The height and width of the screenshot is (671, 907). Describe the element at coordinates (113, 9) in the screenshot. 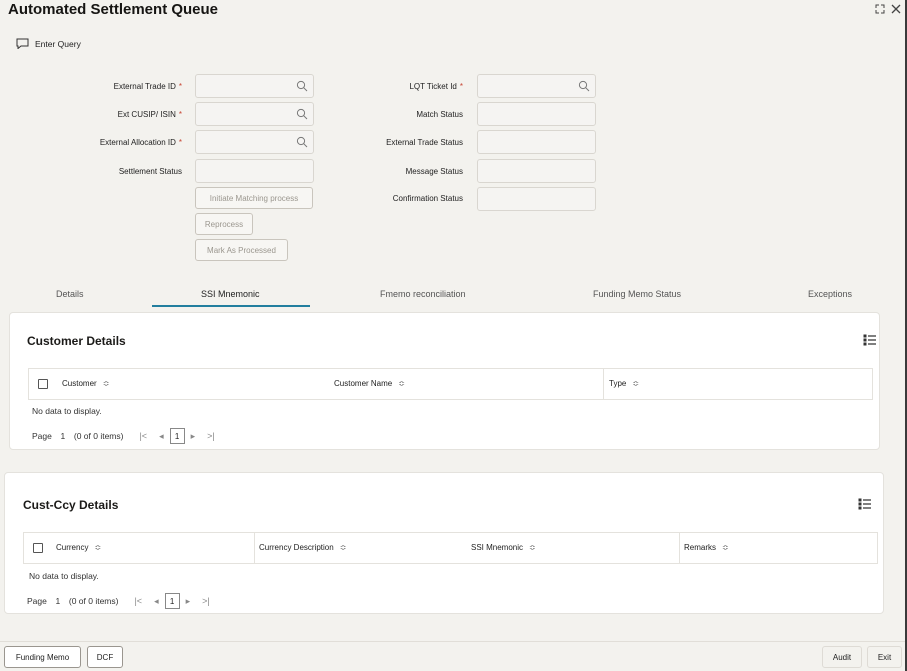

I see `page-title: Automated Settlement Queue` at that location.